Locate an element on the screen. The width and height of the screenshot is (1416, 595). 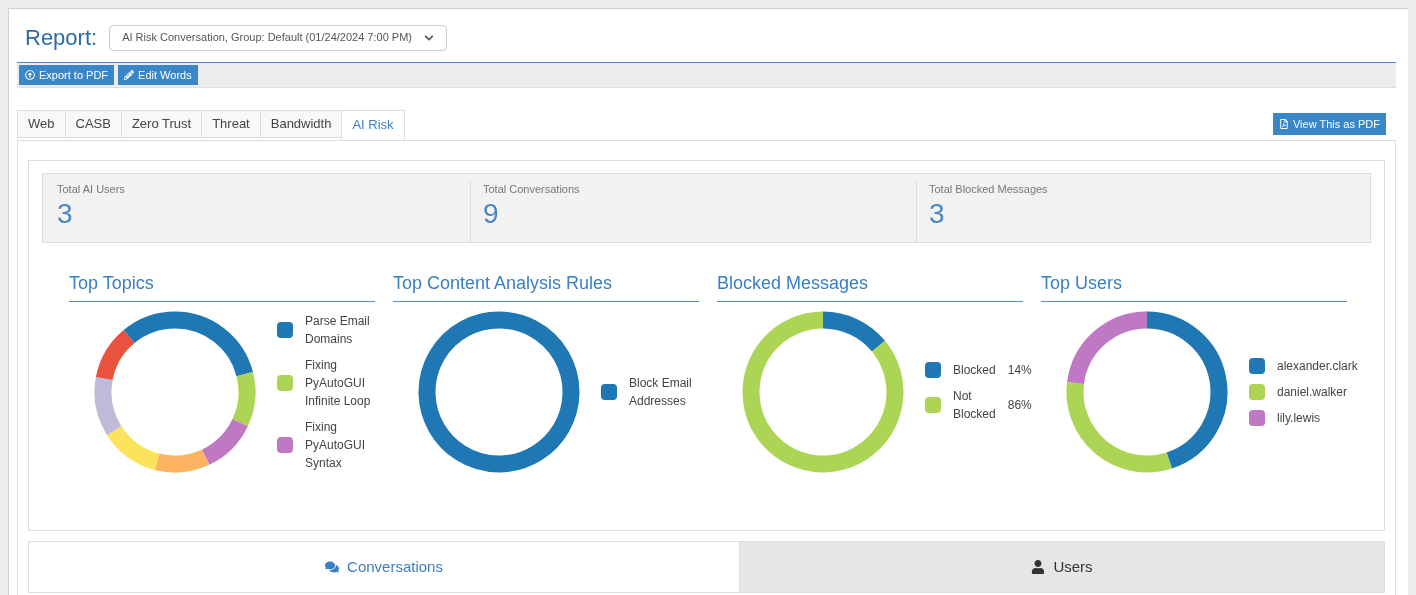
legend-label: lily.lewis is located at coordinates (1299, 418).